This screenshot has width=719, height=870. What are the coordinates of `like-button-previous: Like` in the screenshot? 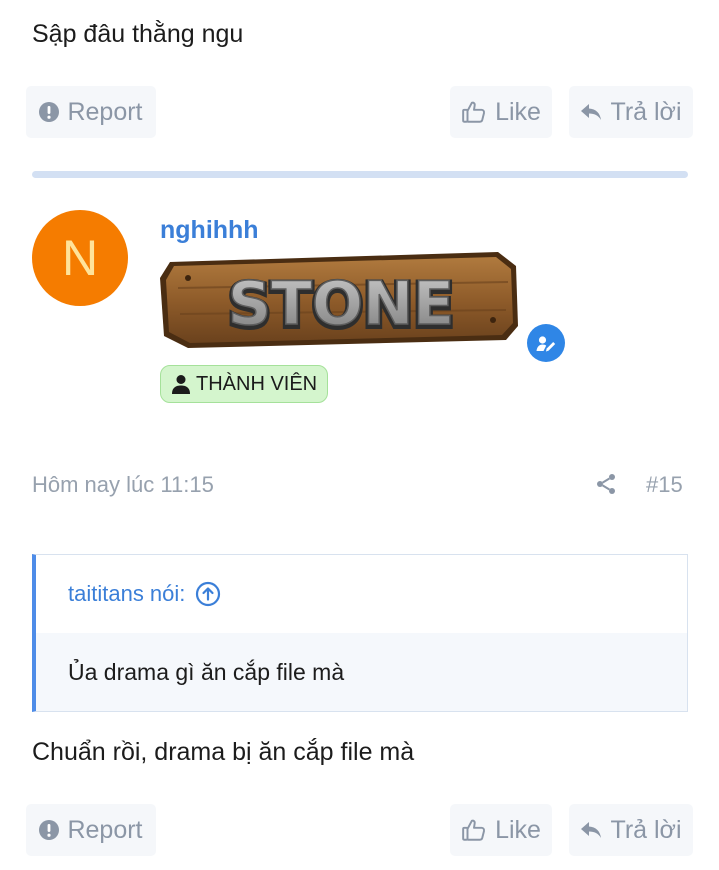 It's located at (501, 112).